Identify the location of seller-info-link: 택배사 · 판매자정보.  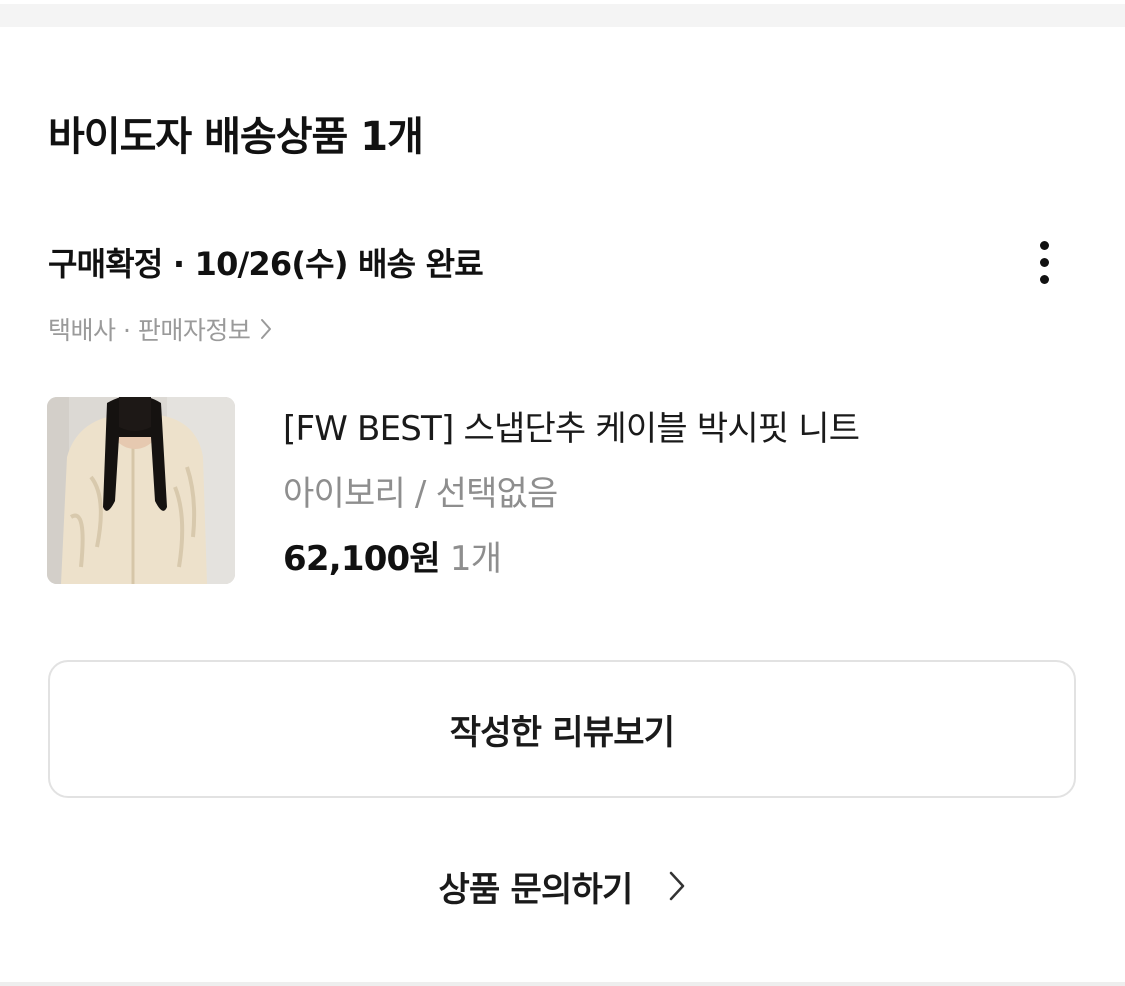
(160, 329).